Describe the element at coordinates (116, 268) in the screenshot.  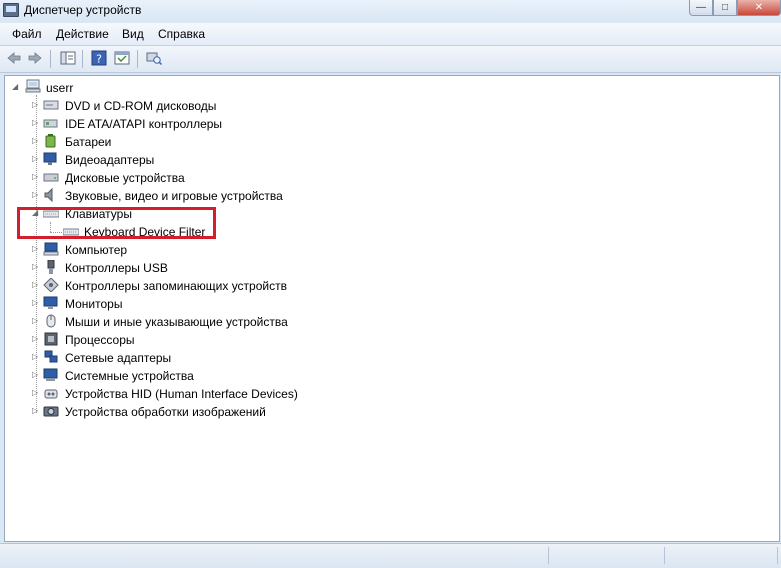
I see `category-label: Контроллеры USB` at that location.